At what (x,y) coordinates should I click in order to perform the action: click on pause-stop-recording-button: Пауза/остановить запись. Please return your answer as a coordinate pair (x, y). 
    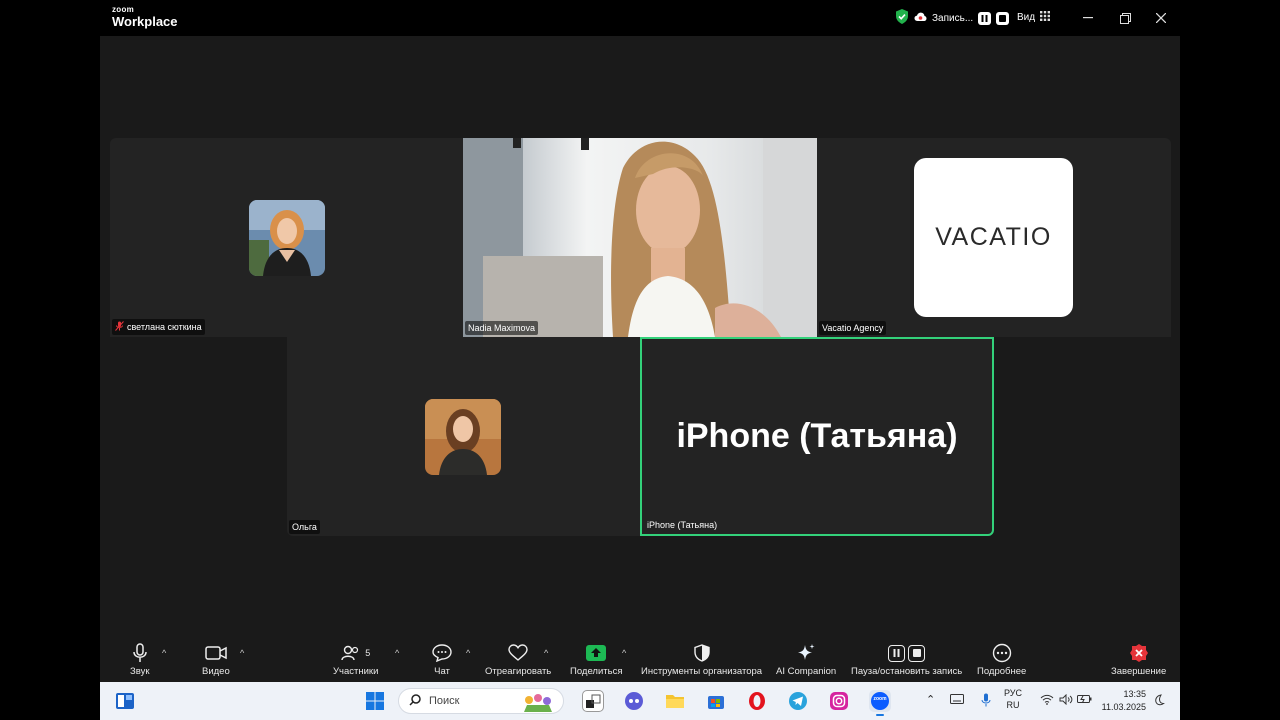
    Looking at the image, I should click on (906, 659).